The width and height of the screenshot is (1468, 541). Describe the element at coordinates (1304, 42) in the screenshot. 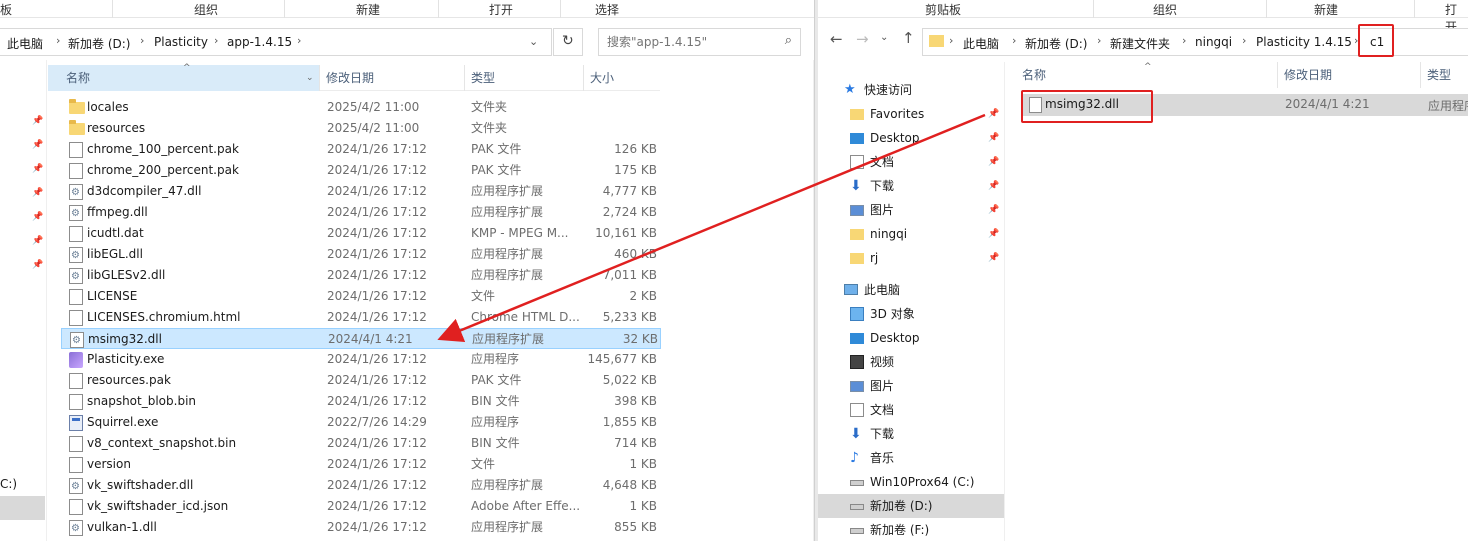

I see `breadcrumb-item: Plasticity 1.4.15` at that location.